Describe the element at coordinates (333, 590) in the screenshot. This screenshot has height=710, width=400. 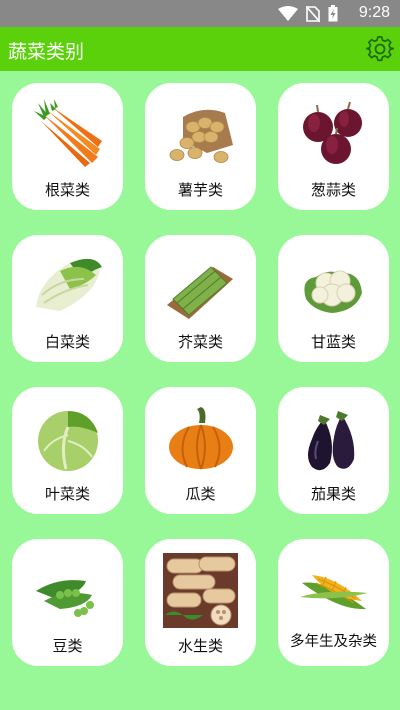
I see `corn-icon` at that location.